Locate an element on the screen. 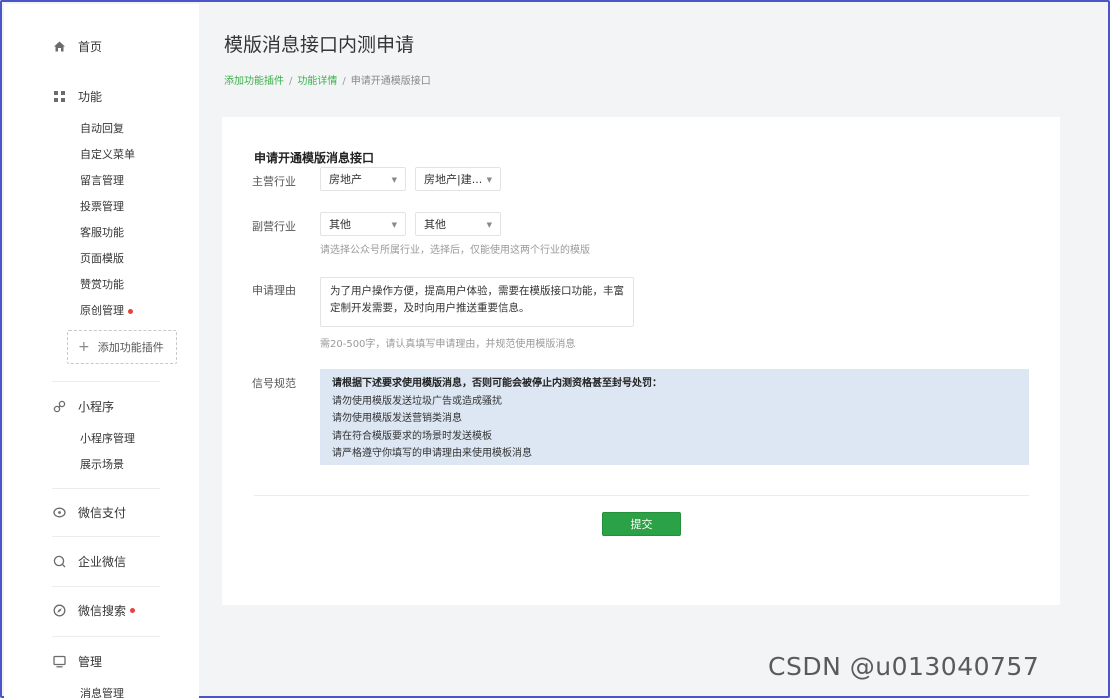 The width and height of the screenshot is (1110, 698). sidebar-subitem-miniprogram-manage: 小程序管理 is located at coordinates (107, 439).